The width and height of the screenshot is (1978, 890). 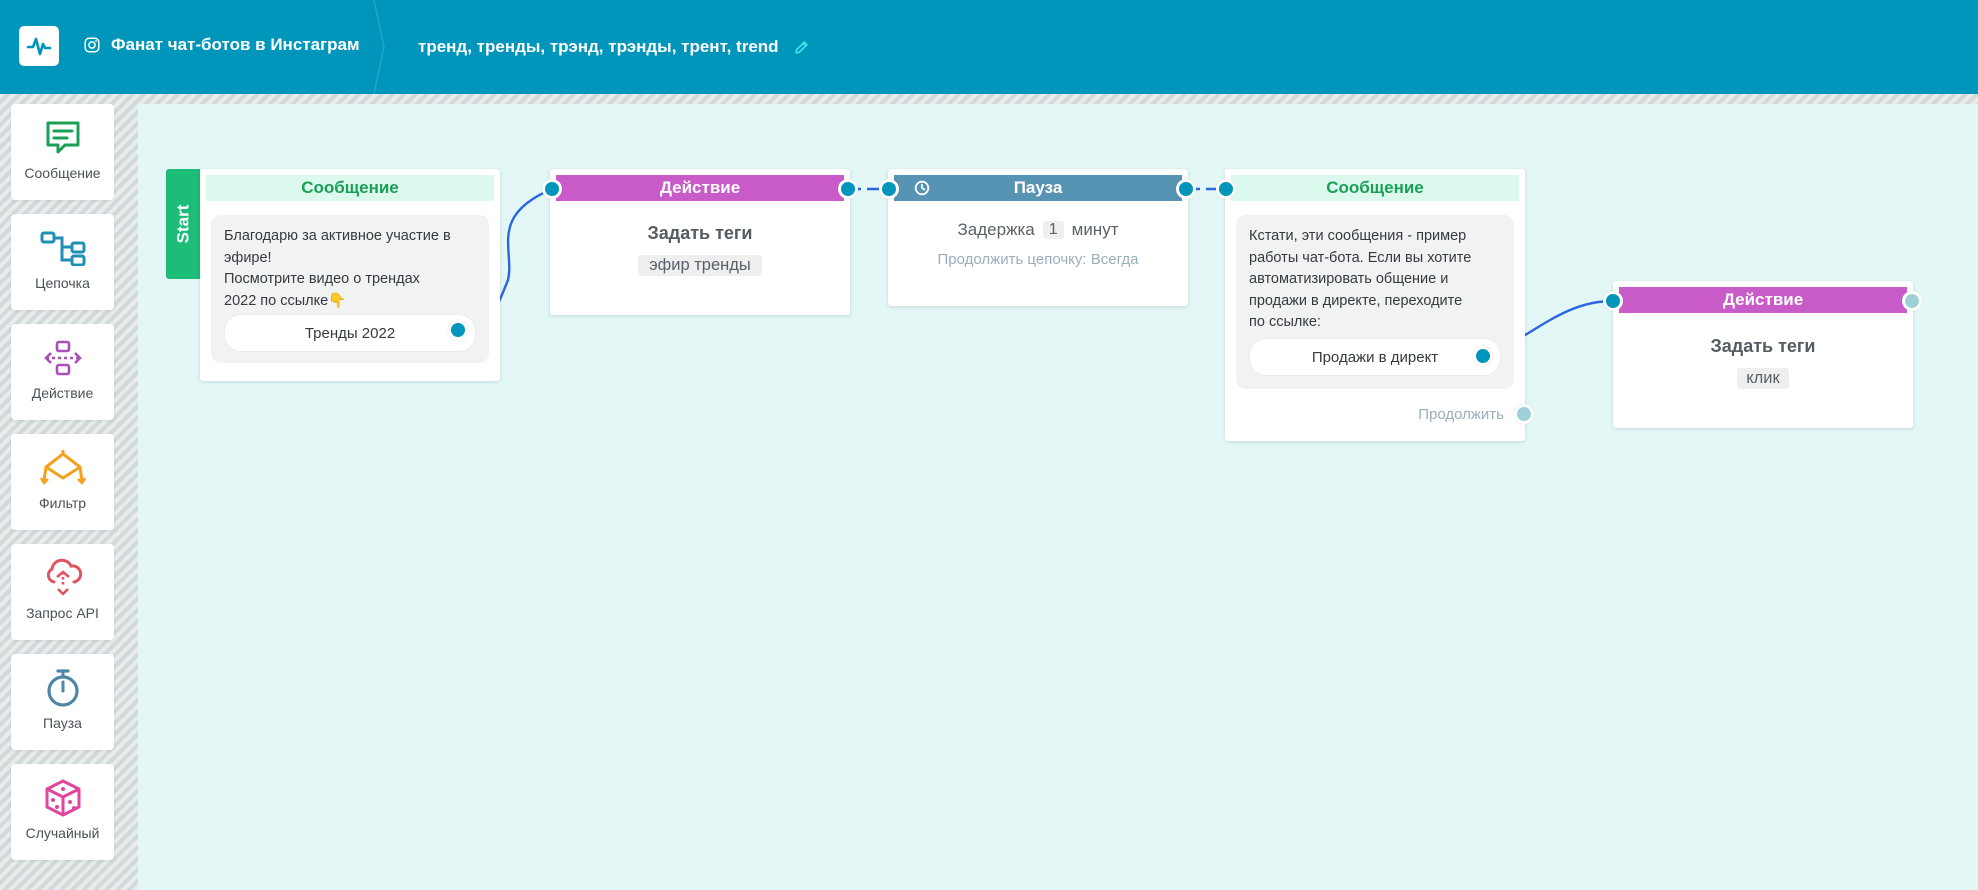 What do you see at coordinates (62, 173) in the screenshot?
I see `palette-item-label: Сообщение` at bounding box center [62, 173].